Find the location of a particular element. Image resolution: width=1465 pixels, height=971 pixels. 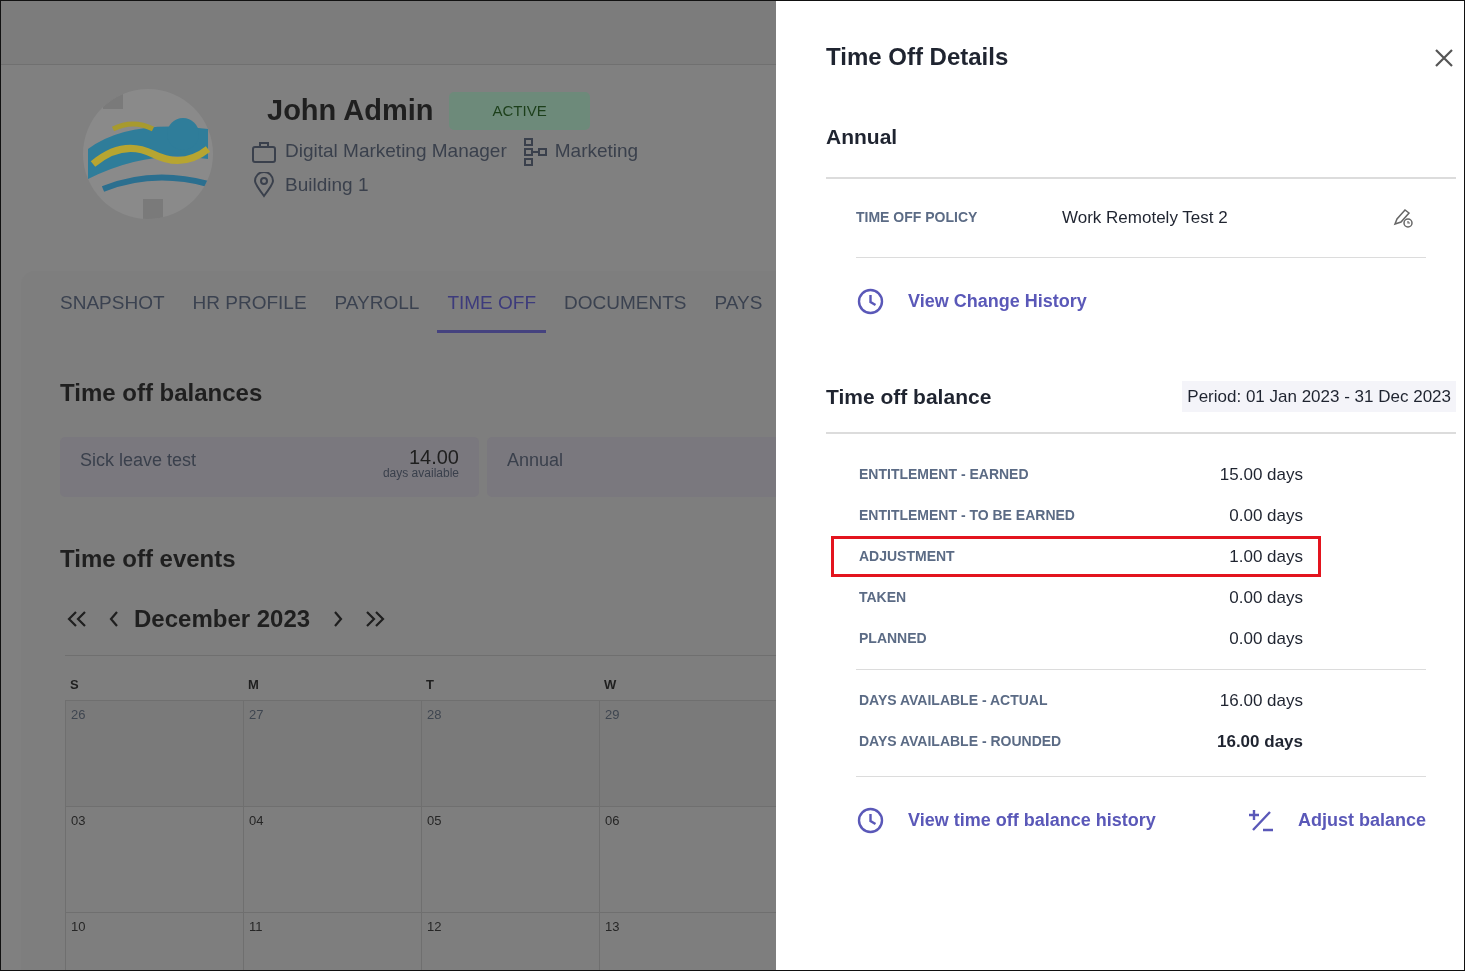

drawer-title: Time Off Details is located at coordinates (917, 57).